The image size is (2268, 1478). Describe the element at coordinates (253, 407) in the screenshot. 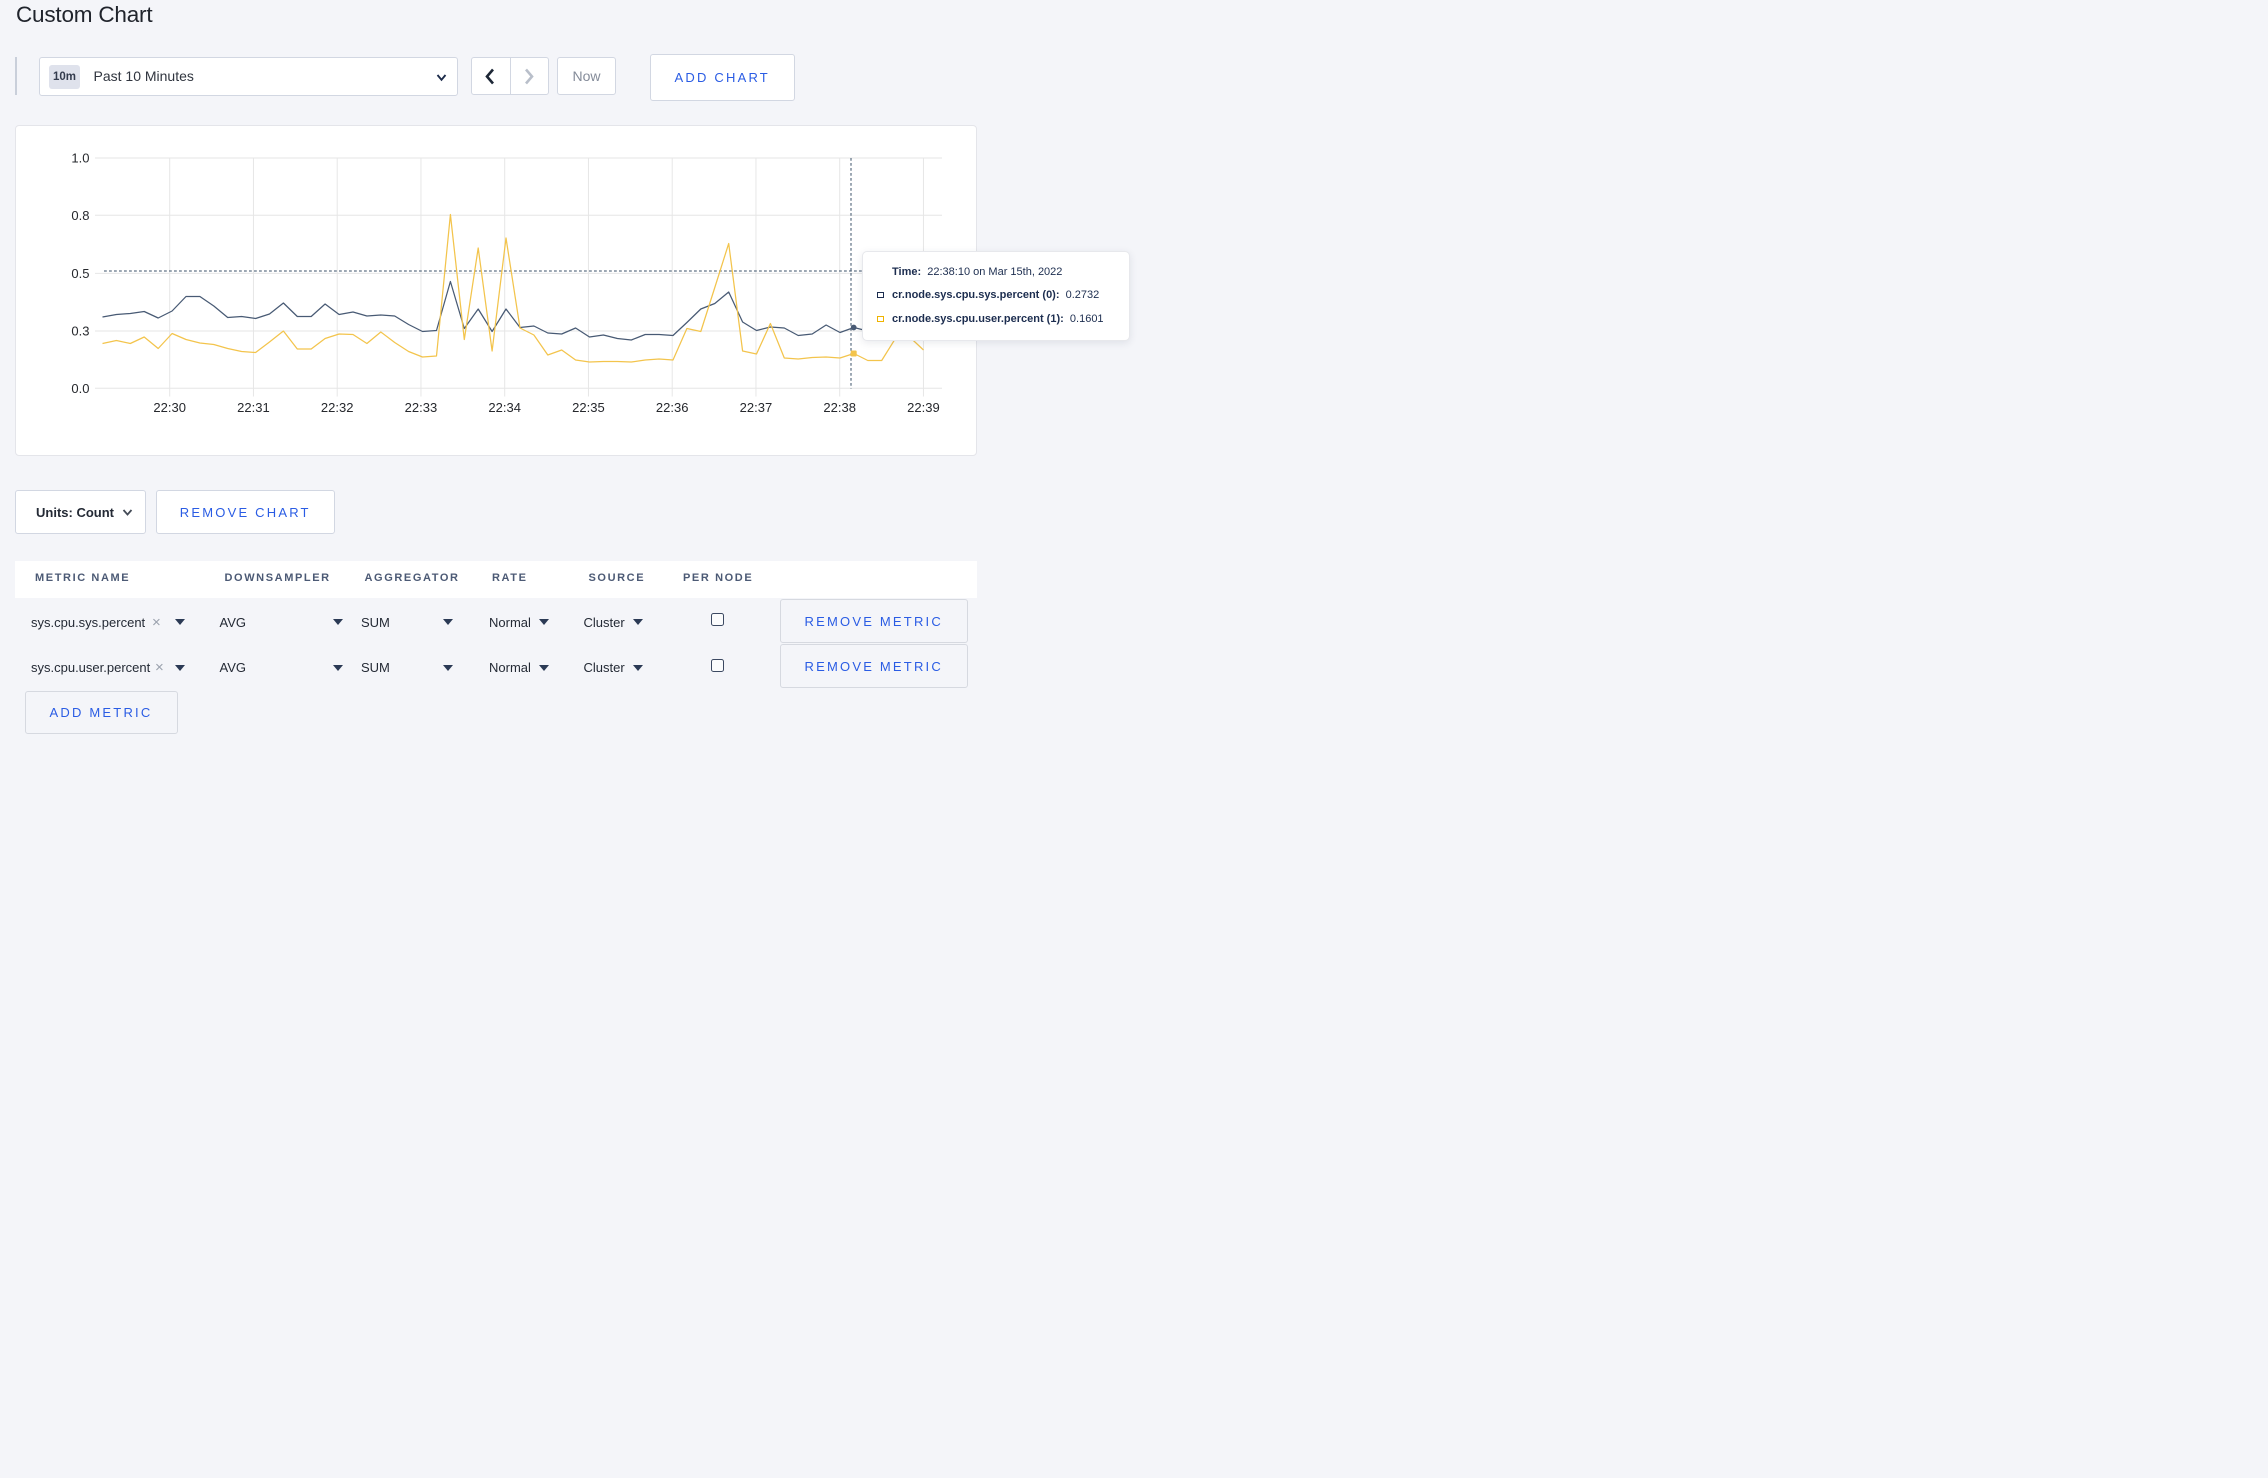

I see `svg-text: 22:31` at that location.